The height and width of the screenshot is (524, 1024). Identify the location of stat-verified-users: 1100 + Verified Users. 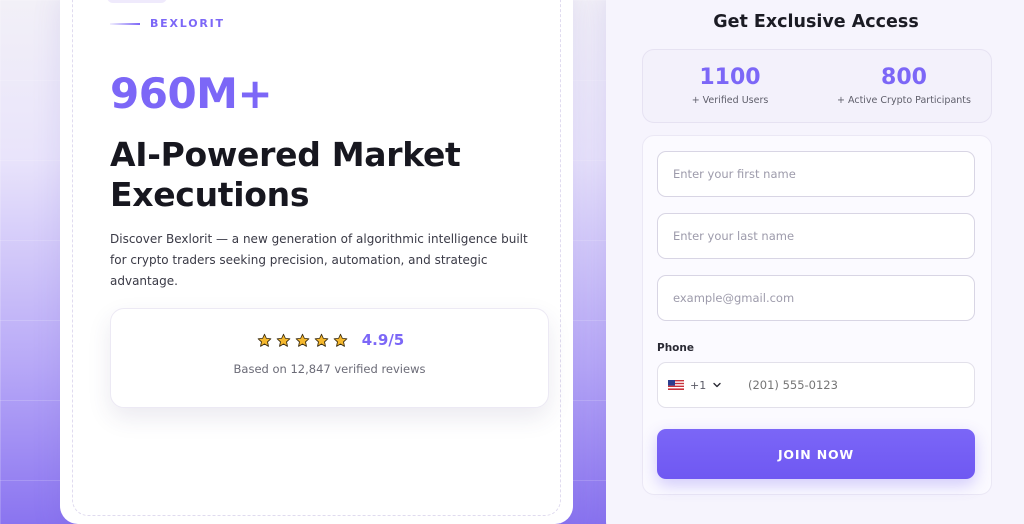
(730, 86).